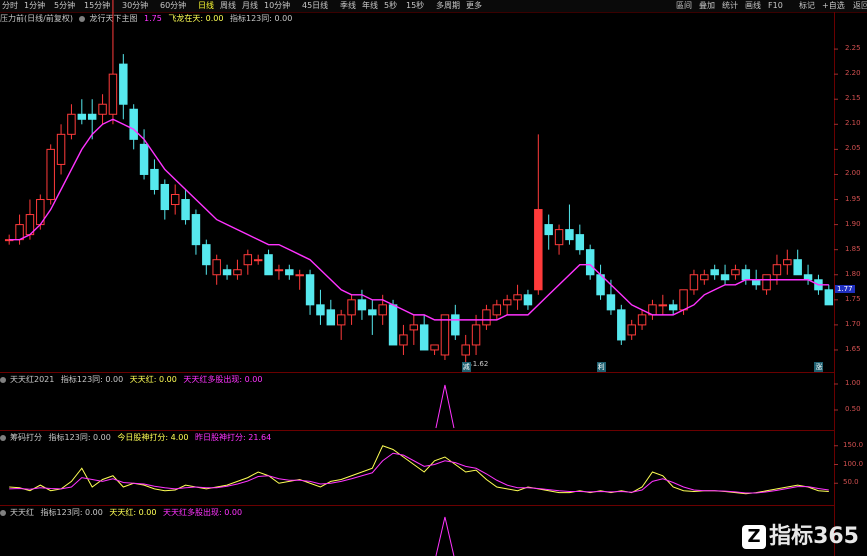 This screenshot has width=867, height=556. Describe the element at coordinates (853, 48) in the screenshot. I see `price-axis-label: 2.25` at that location.